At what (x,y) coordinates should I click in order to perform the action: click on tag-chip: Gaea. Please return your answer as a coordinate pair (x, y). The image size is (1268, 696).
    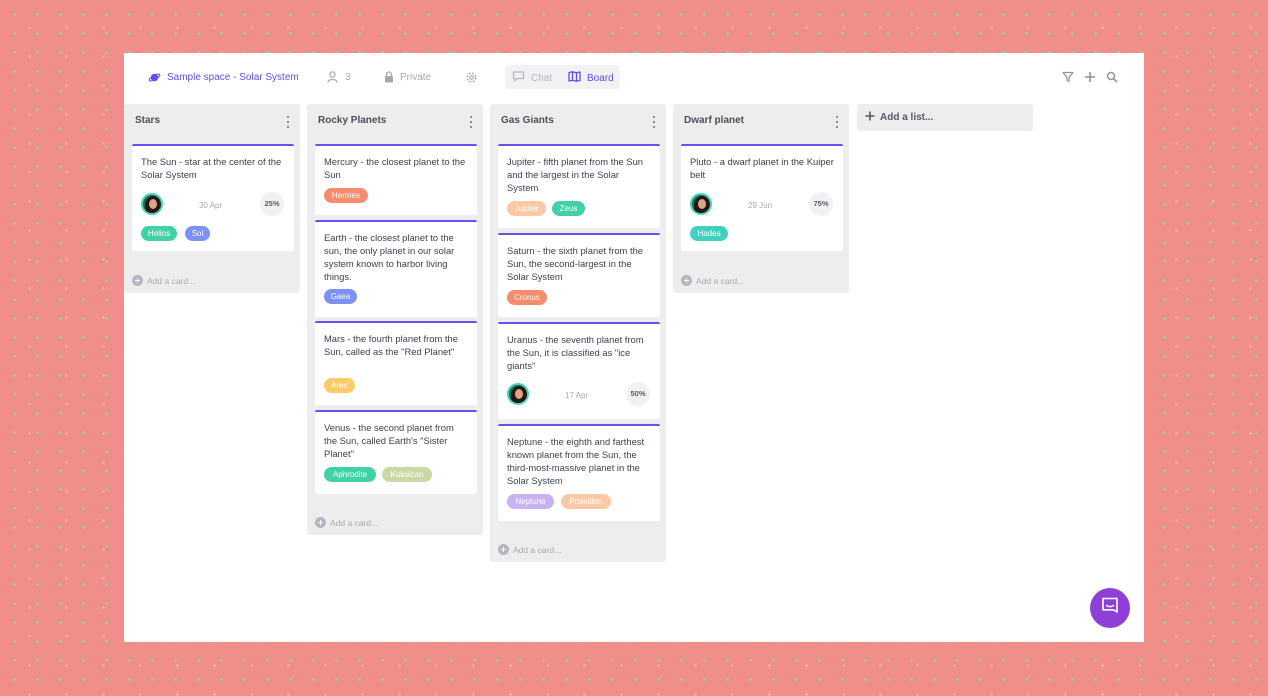
    Looking at the image, I should click on (340, 296).